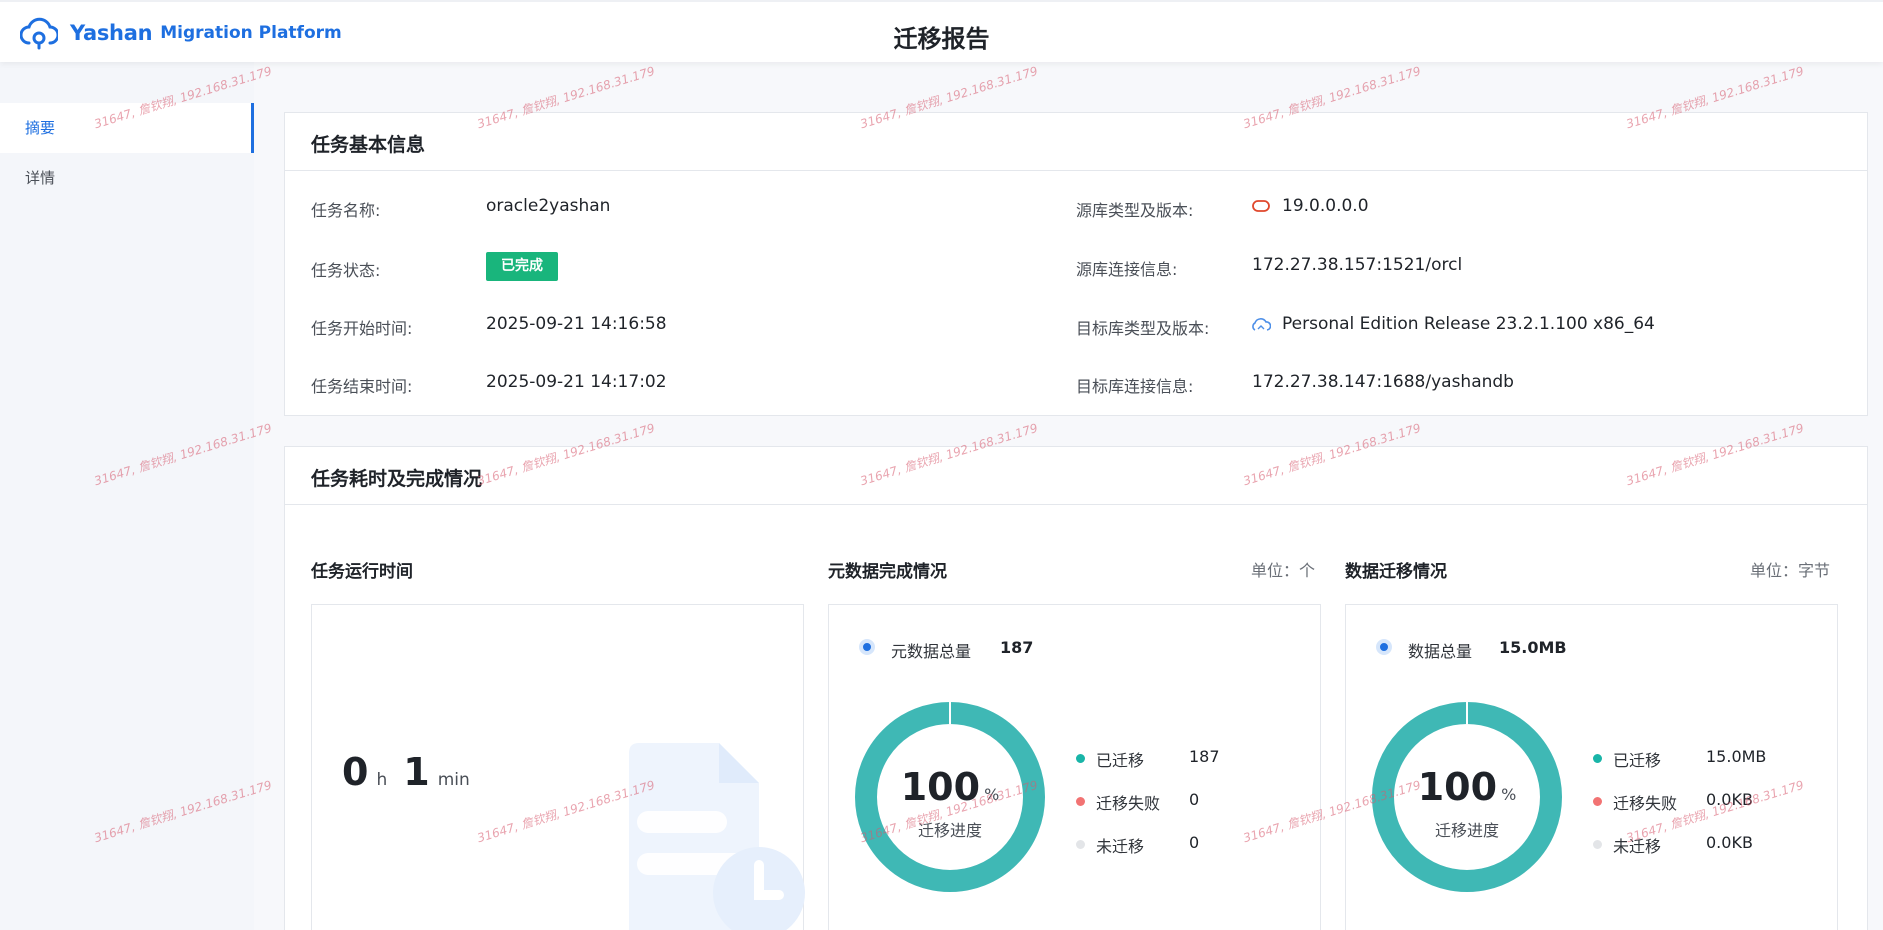 Image resolution: width=1883 pixels, height=930 pixels. What do you see at coordinates (576, 382) in the screenshot?
I see `end-time-value: 2025-09-21 14:17:02` at bounding box center [576, 382].